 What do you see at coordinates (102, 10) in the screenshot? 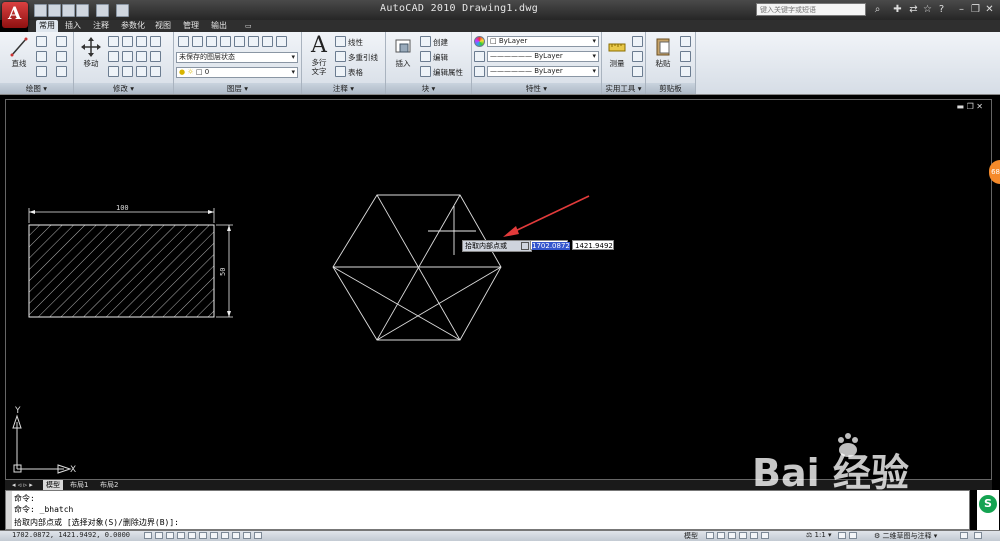
I see `redo-icon` at bounding box center [102, 10].